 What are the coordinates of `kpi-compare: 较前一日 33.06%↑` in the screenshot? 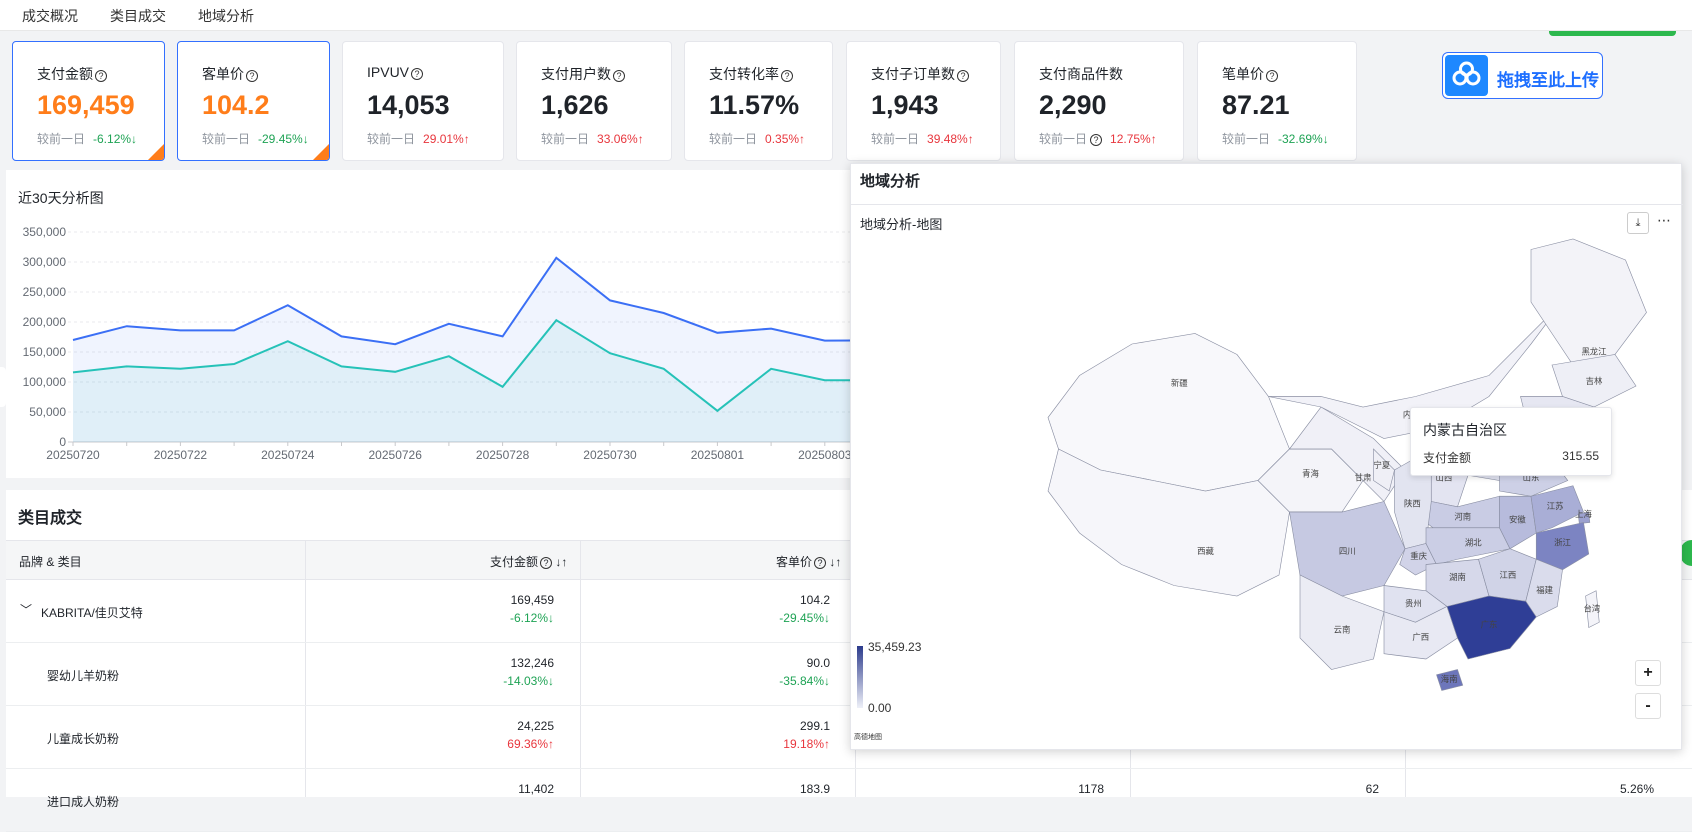 It's located at (592, 139).